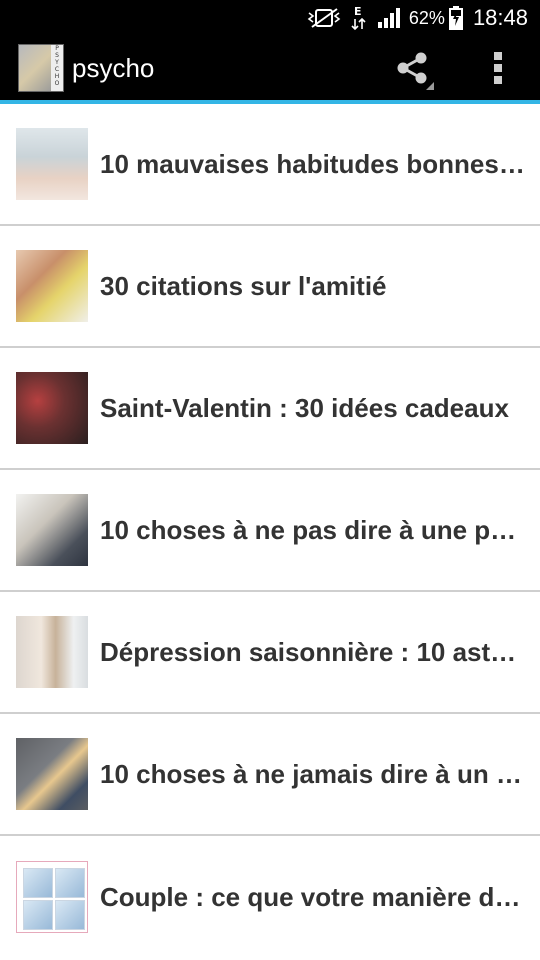 The height and width of the screenshot is (960, 540). Describe the element at coordinates (57, 68) in the screenshot. I see `app-logo-strip: PSYCHO` at that location.